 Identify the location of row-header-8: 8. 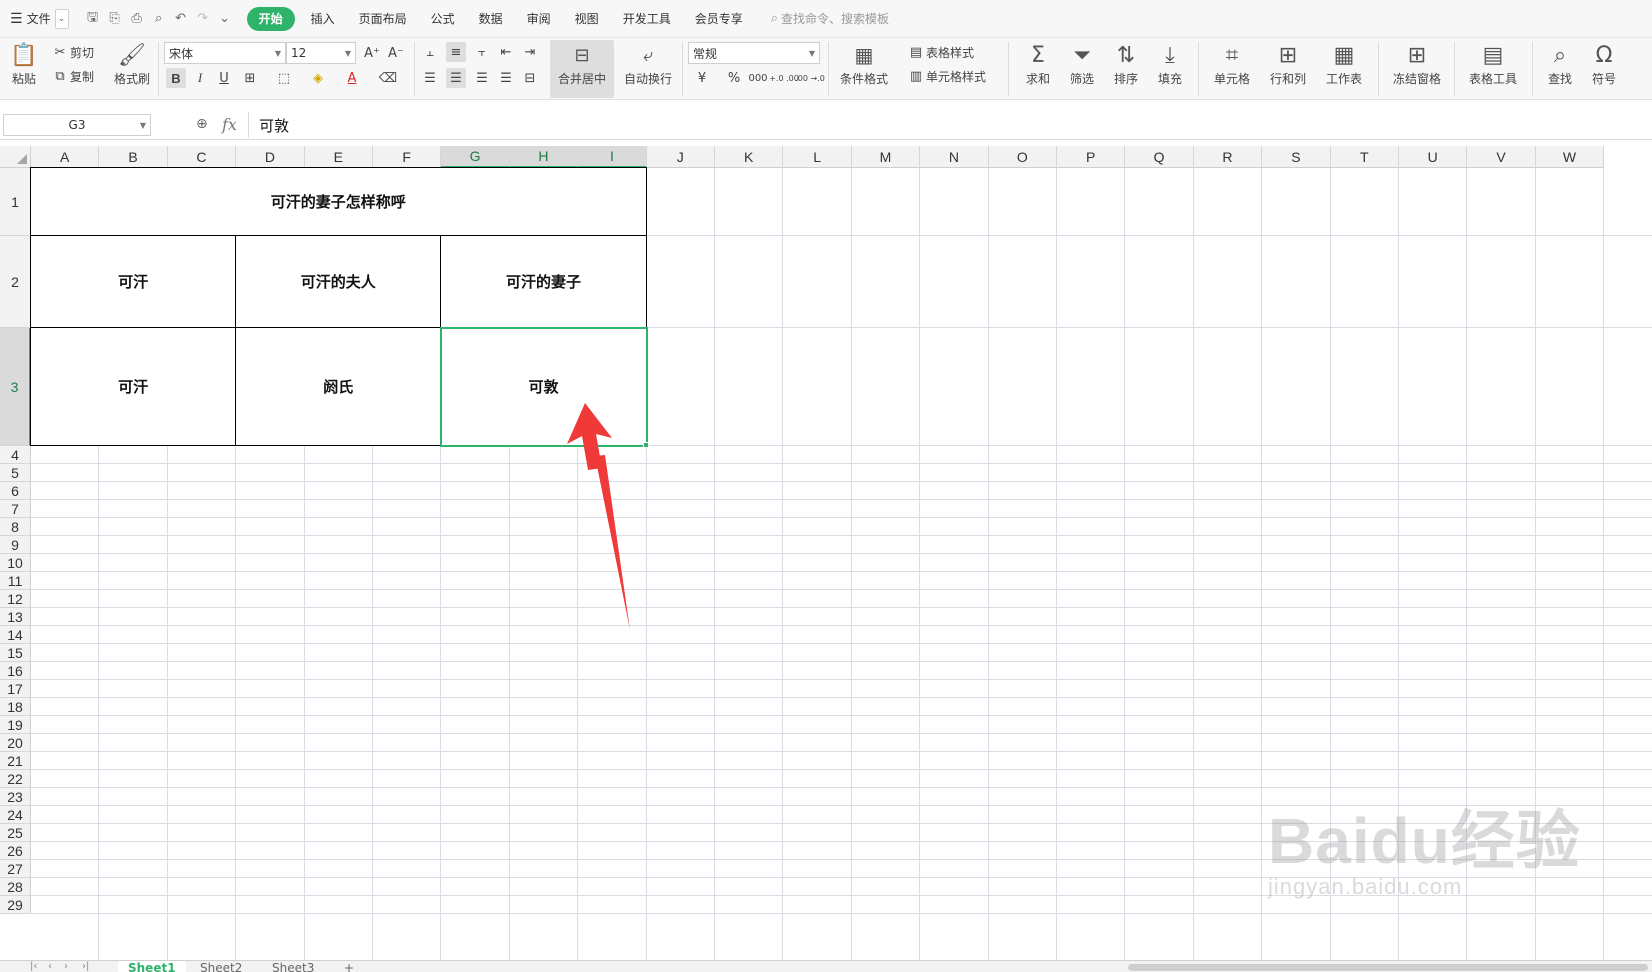
(15, 527).